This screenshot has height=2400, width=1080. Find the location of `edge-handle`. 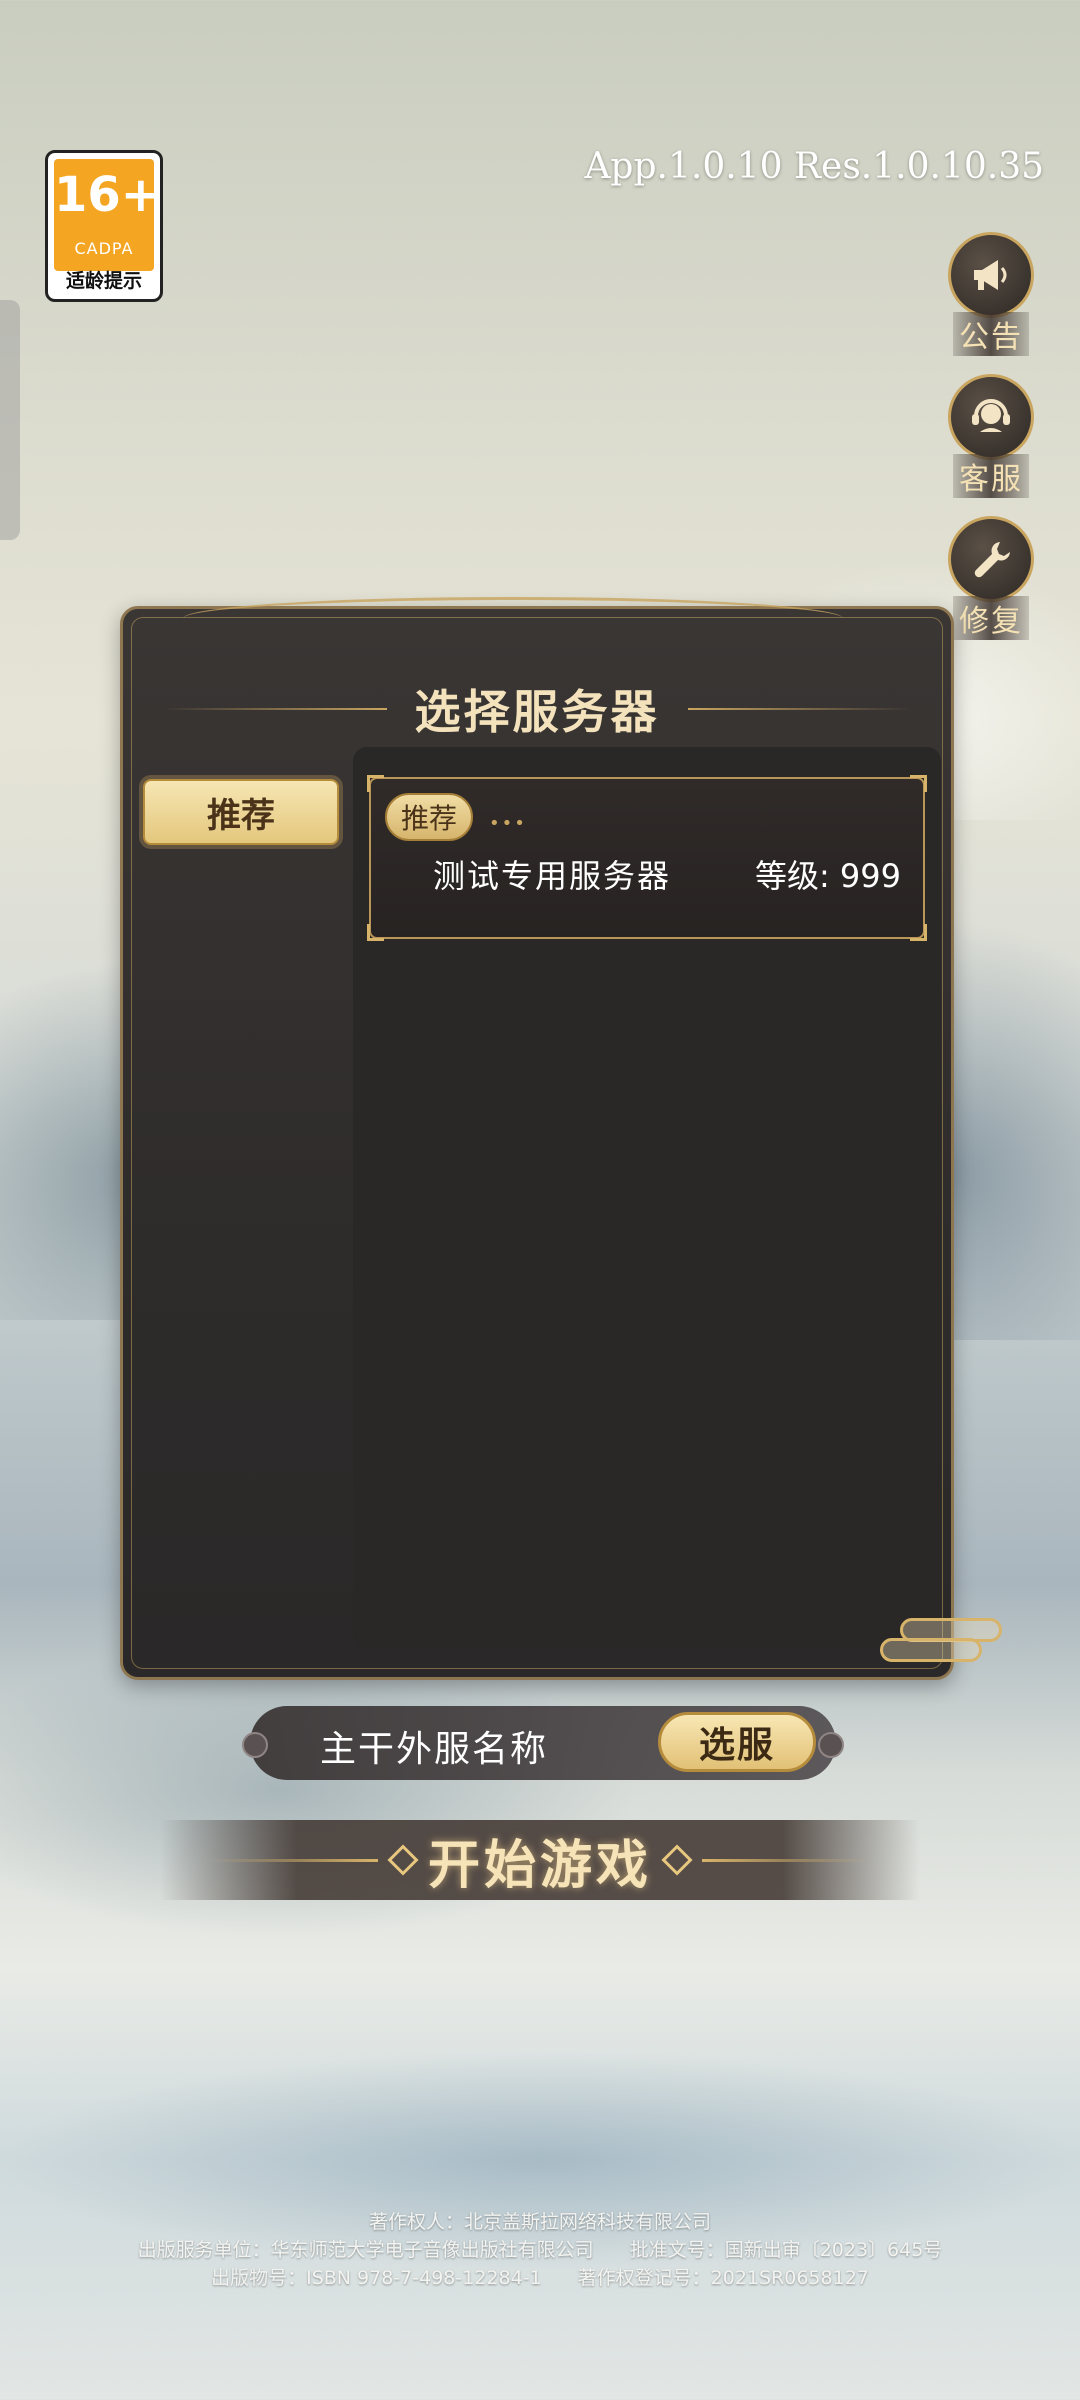

edge-handle is located at coordinates (10, 420).